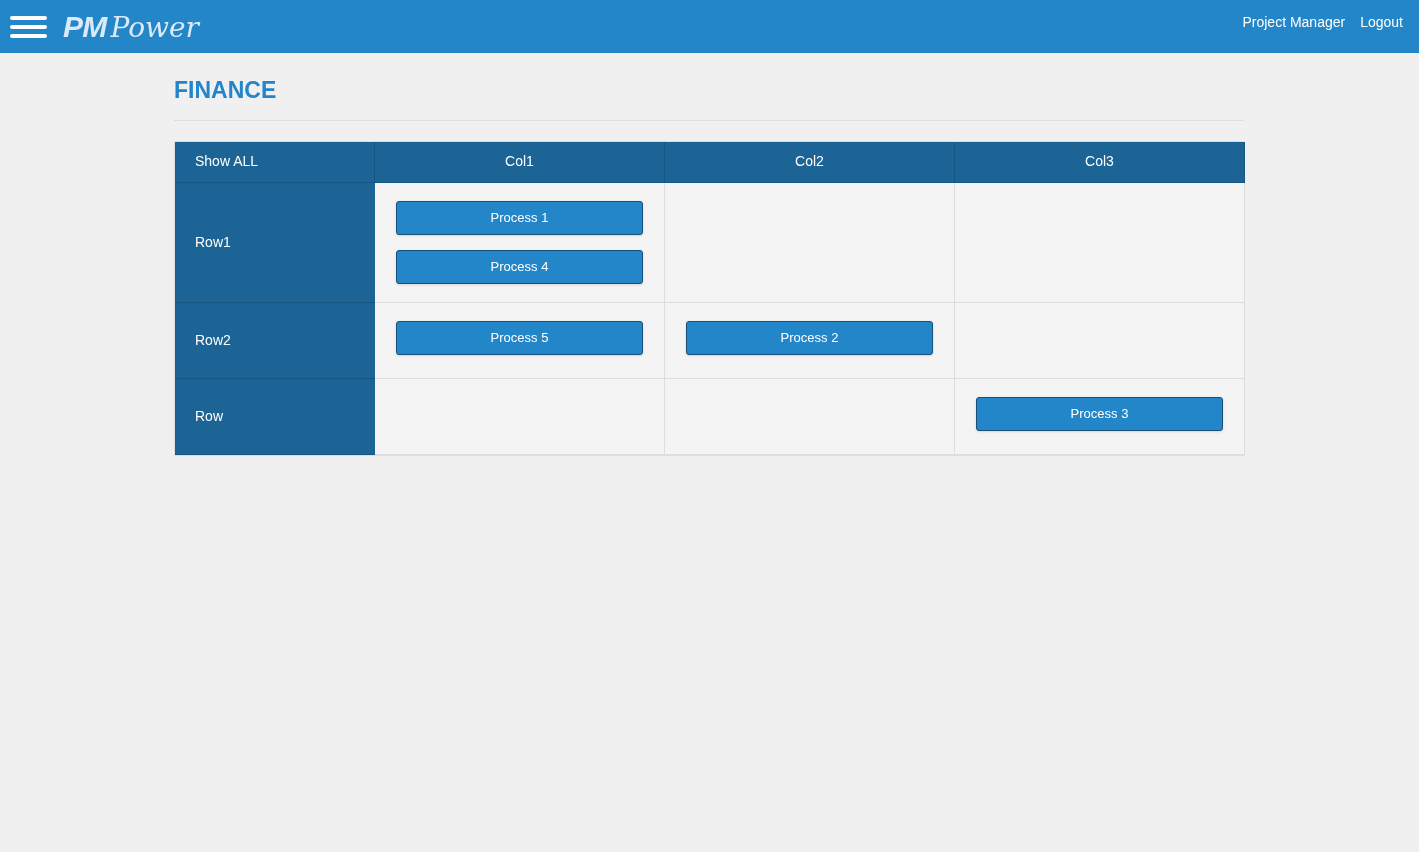 The height and width of the screenshot is (852, 1419). I want to click on column-header: Col1, so click(520, 162).